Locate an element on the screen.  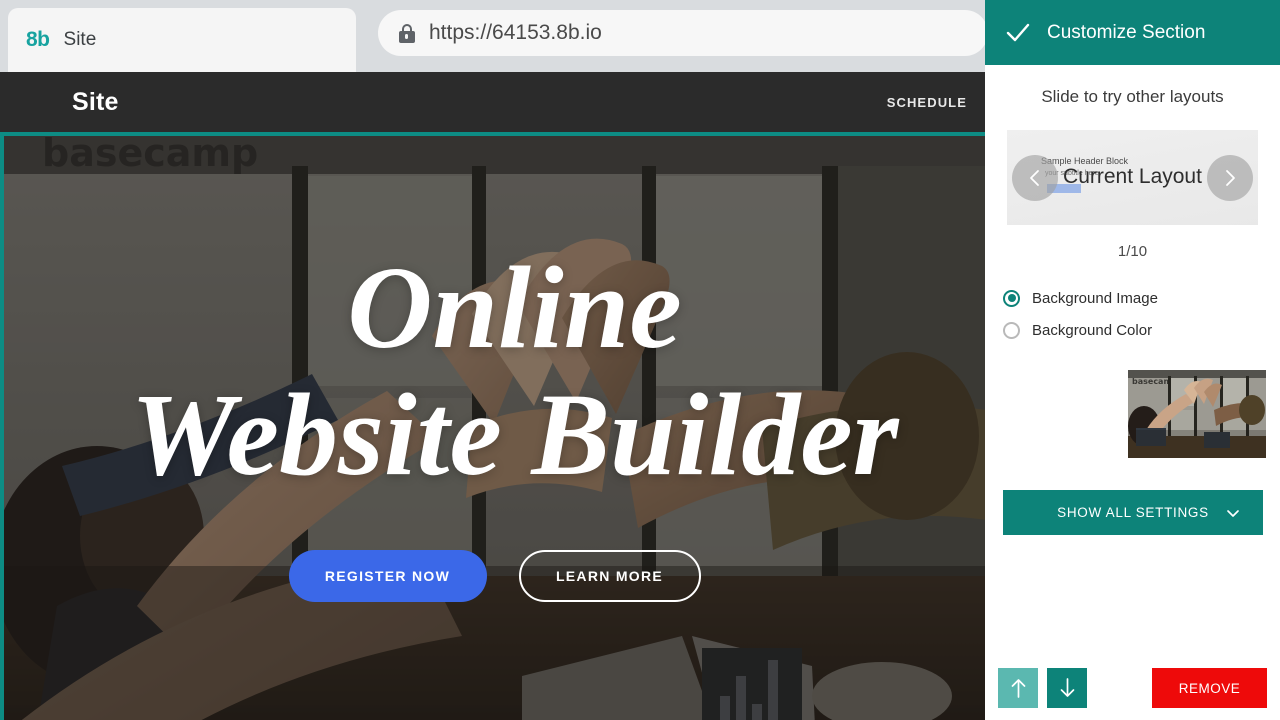
arrow-down-icon is located at coordinates (1067, 688).